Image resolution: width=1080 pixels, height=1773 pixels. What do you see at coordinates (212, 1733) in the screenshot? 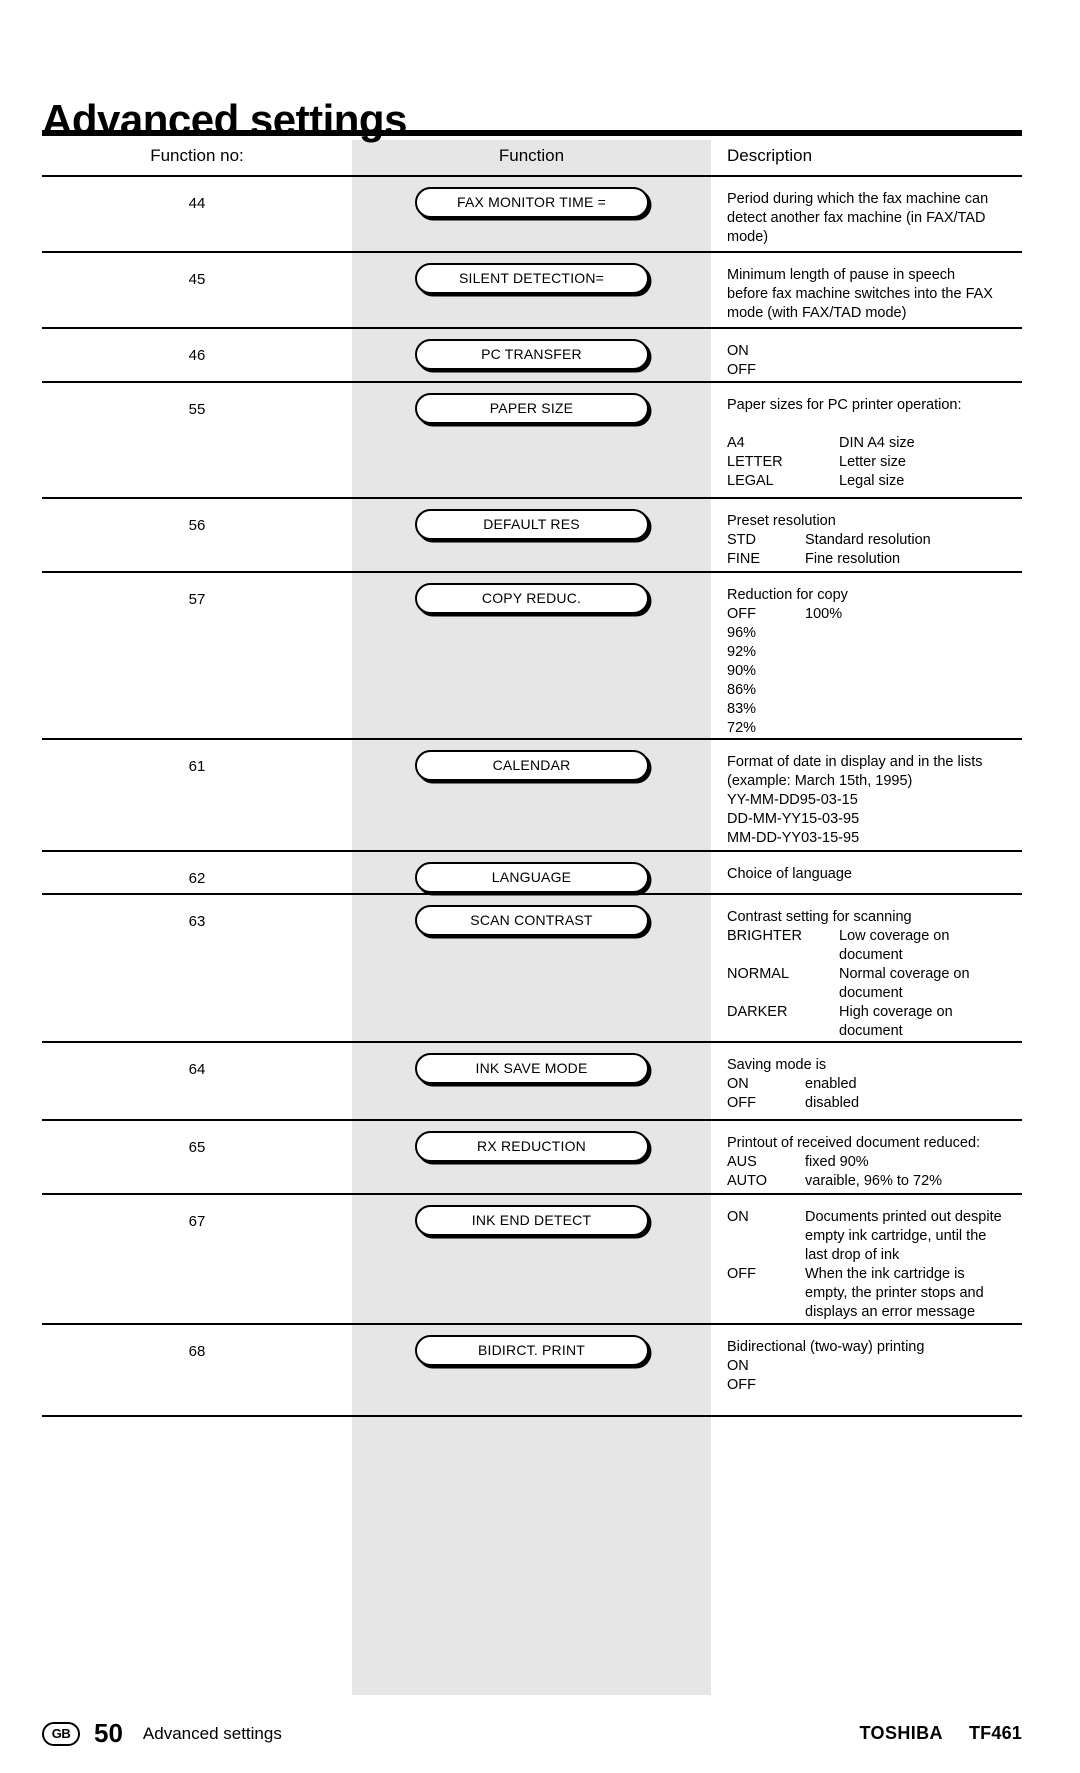
I see `footer-section-label: Advanced settings` at bounding box center [212, 1733].